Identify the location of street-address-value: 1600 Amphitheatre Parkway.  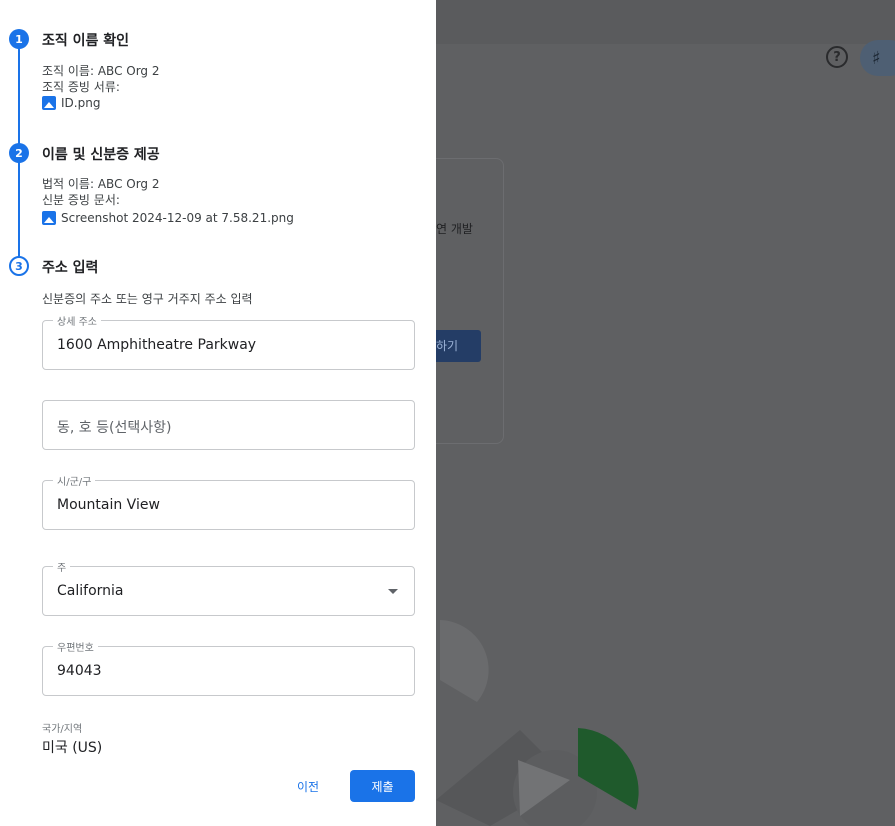
(157, 345).